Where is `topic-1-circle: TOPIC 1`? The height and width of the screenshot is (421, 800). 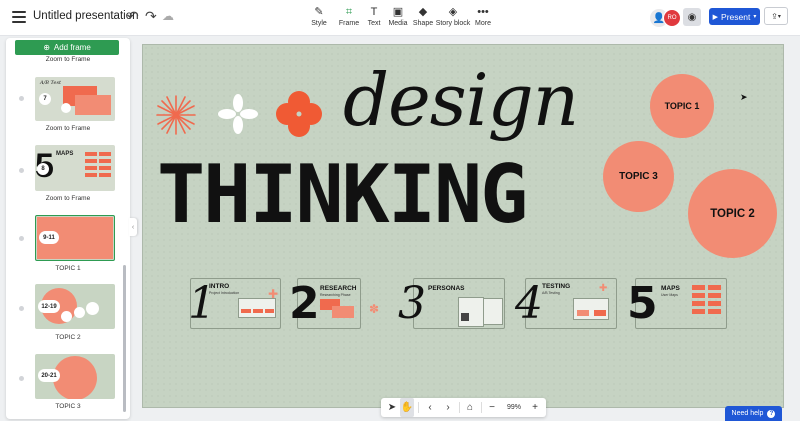 topic-1-circle: TOPIC 1 is located at coordinates (682, 106).